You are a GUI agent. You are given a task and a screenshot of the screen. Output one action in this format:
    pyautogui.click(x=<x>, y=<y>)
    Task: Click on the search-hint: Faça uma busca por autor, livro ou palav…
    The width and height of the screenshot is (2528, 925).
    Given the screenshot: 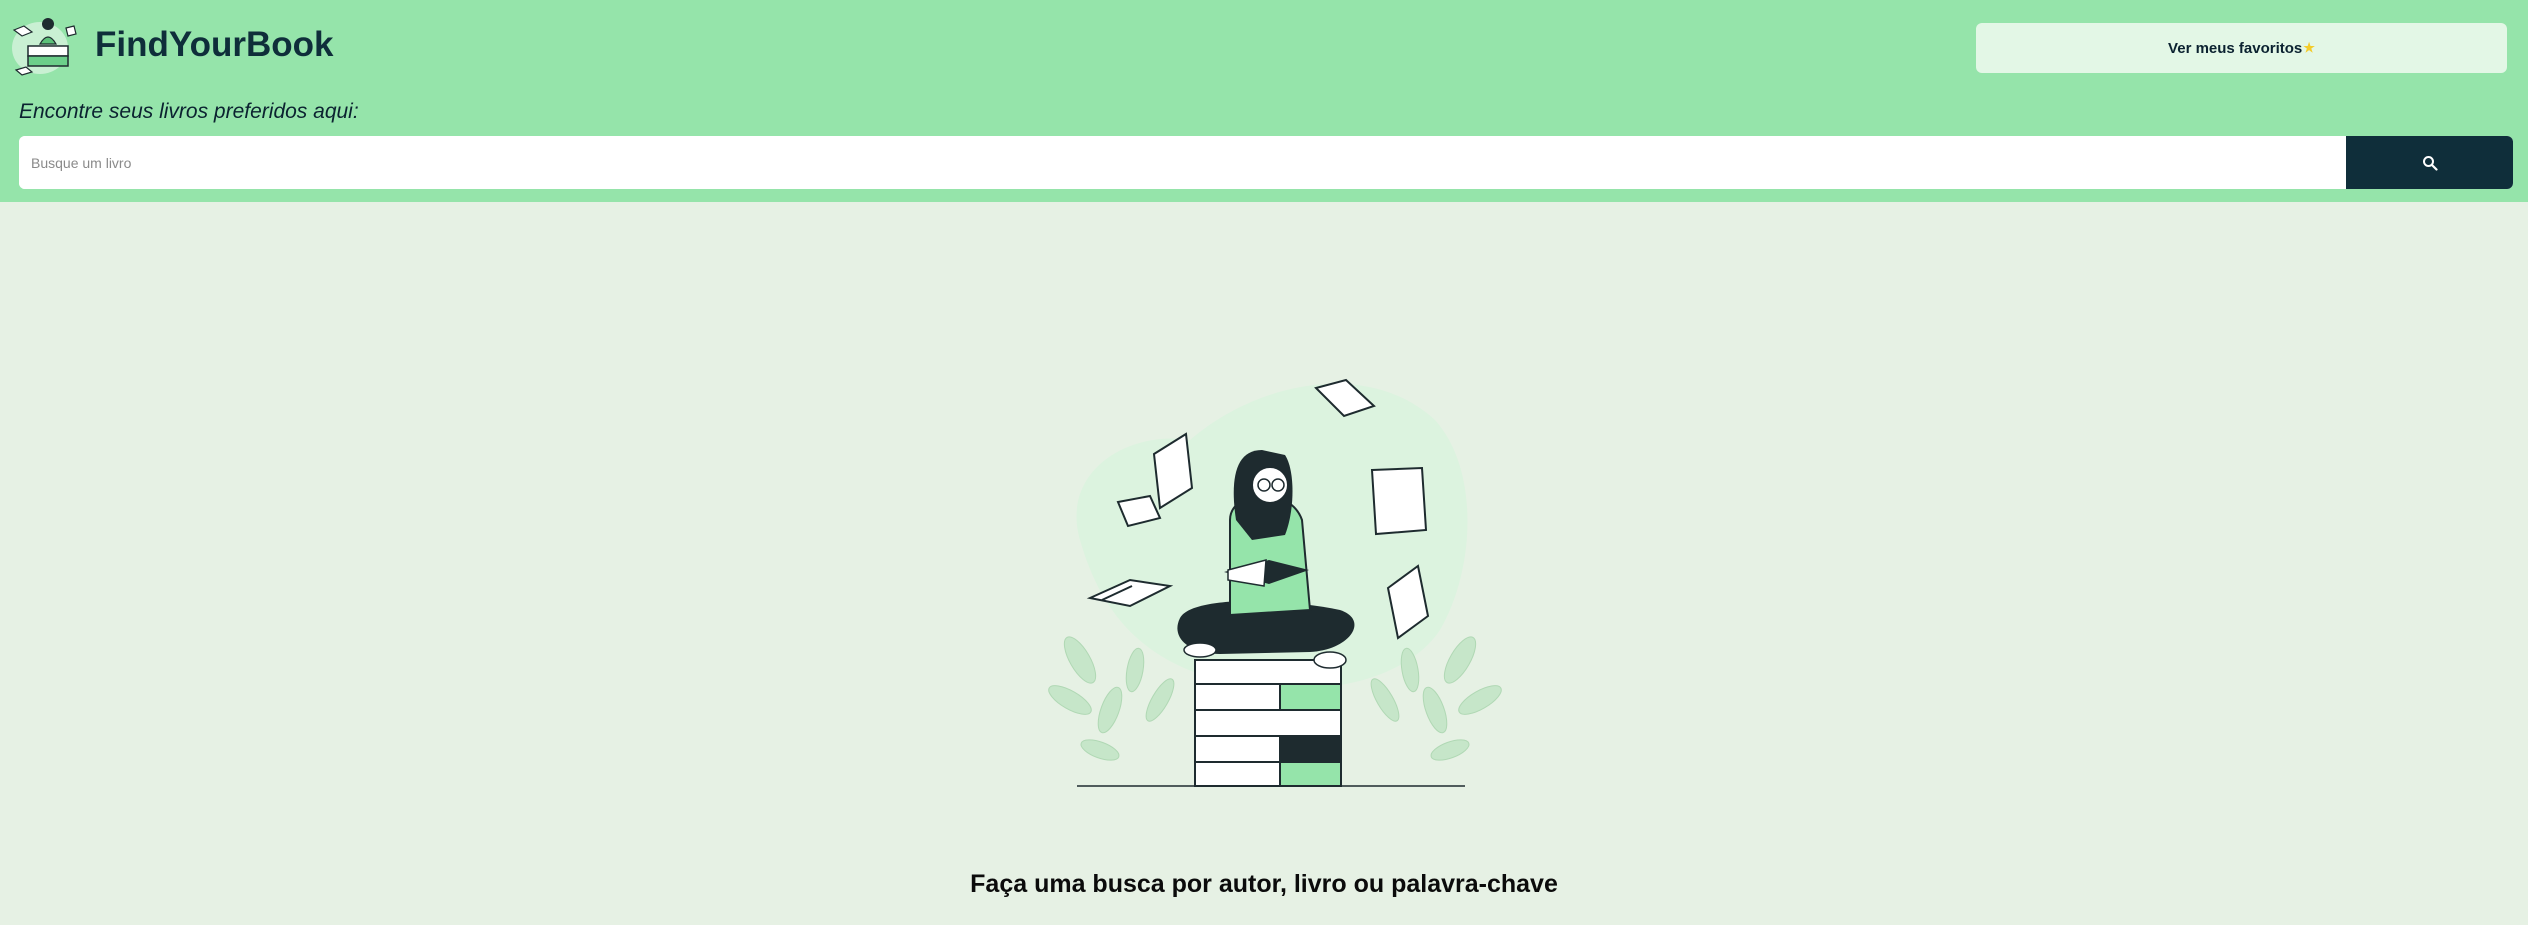 What is the action you would take?
    pyautogui.click(x=1264, y=884)
    